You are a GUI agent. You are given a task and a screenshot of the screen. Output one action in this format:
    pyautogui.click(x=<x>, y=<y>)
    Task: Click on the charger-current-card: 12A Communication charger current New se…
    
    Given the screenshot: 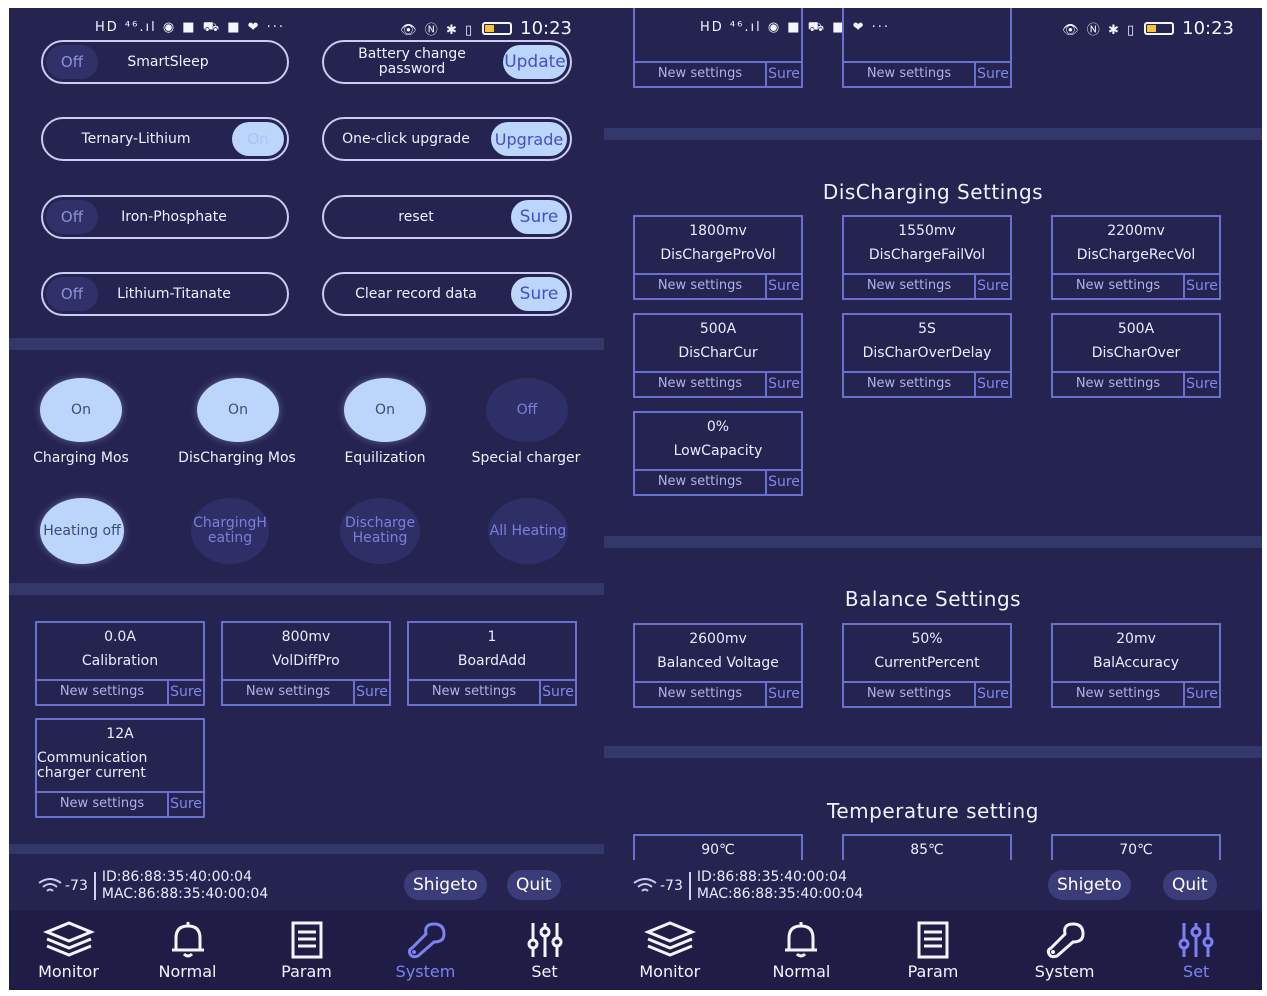 What is the action you would take?
    pyautogui.click(x=120, y=768)
    